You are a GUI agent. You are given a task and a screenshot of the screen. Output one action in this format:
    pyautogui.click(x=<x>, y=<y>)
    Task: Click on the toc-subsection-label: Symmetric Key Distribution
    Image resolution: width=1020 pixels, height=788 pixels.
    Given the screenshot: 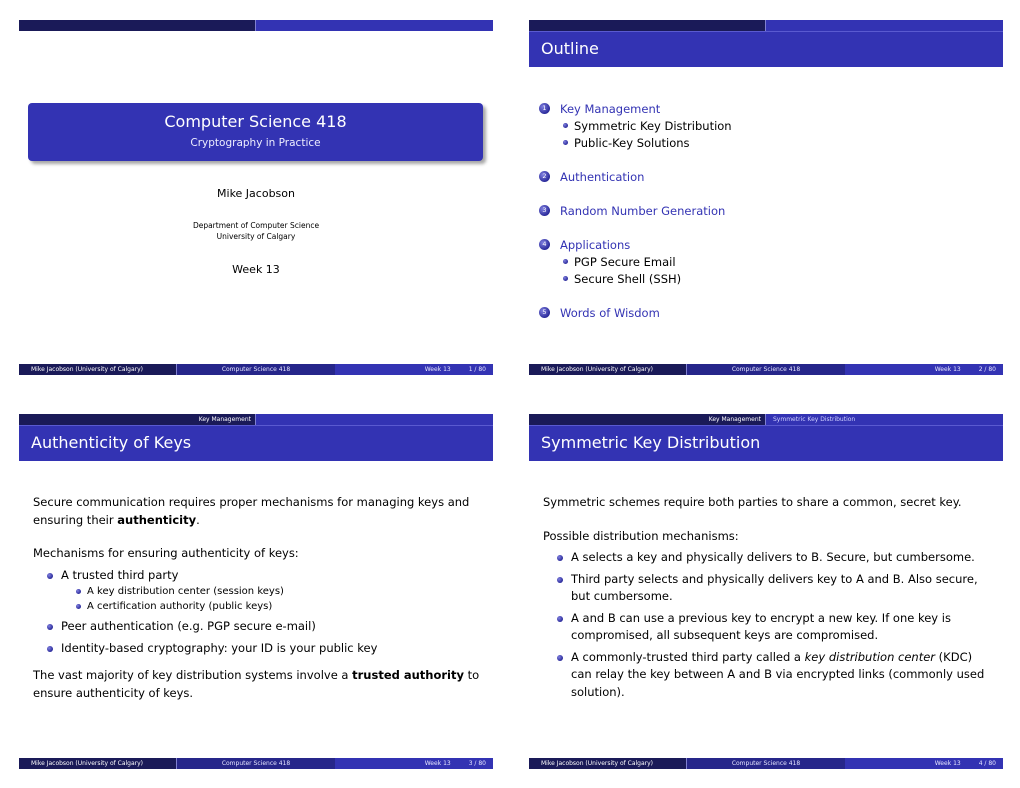 What is the action you would take?
    pyautogui.click(x=653, y=125)
    